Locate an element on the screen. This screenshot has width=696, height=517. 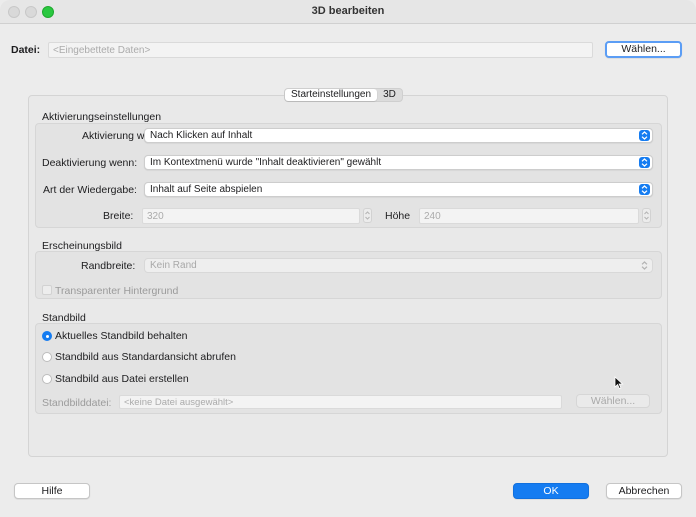
poster-option-from-file-label: Standbild aus Datei erstellen is located at coordinates (122, 379).